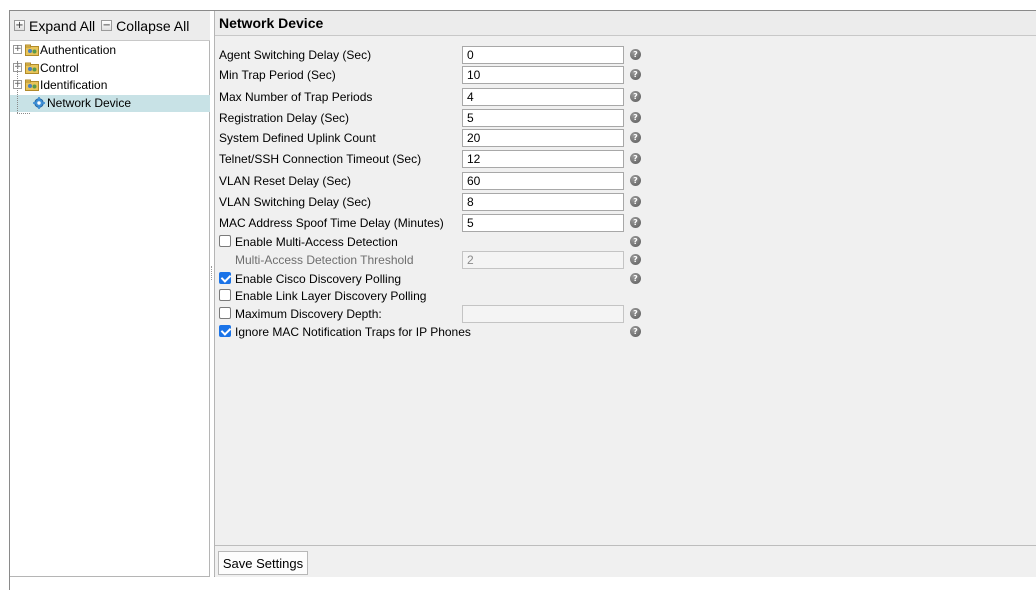 This screenshot has height=590, width=1036. Describe the element at coordinates (543, 138) in the screenshot. I see `uplink-count-input` at that location.